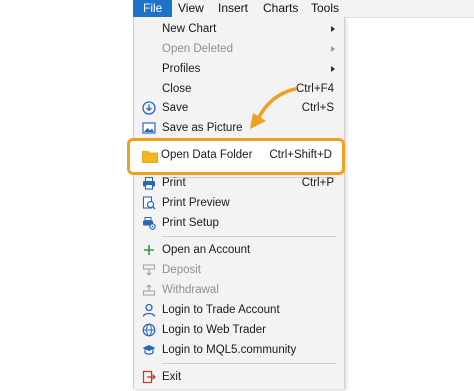 This screenshot has height=391, width=474. What do you see at coordinates (190, 223) in the screenshot?
I see `menu-item-label: Print Setup` at bounding box center [190, 223].